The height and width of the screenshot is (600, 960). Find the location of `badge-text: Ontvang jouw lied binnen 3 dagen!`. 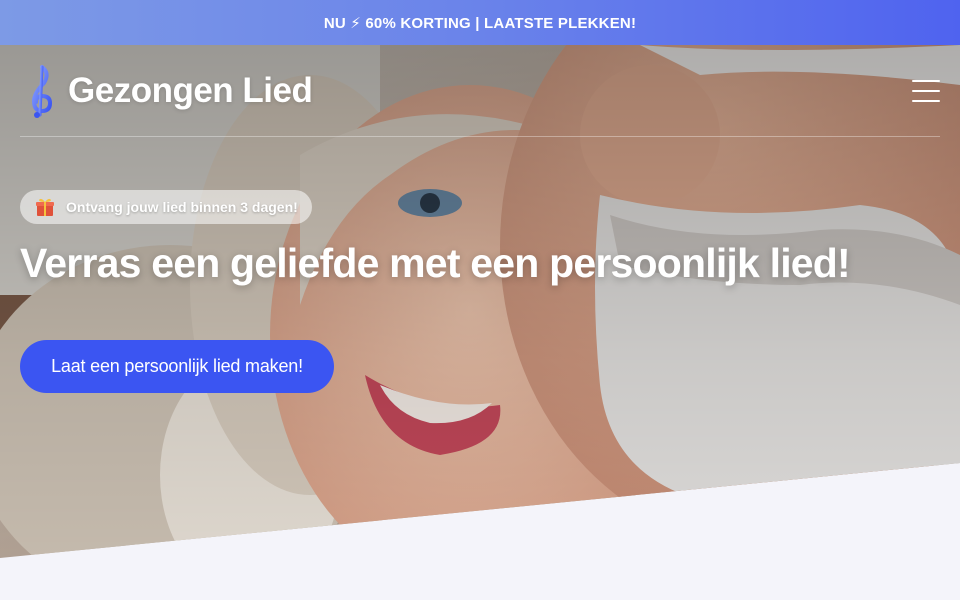

badge-text: Ontvang jouw lied binnen 3 dagen! is located at coordinates (182, 207).